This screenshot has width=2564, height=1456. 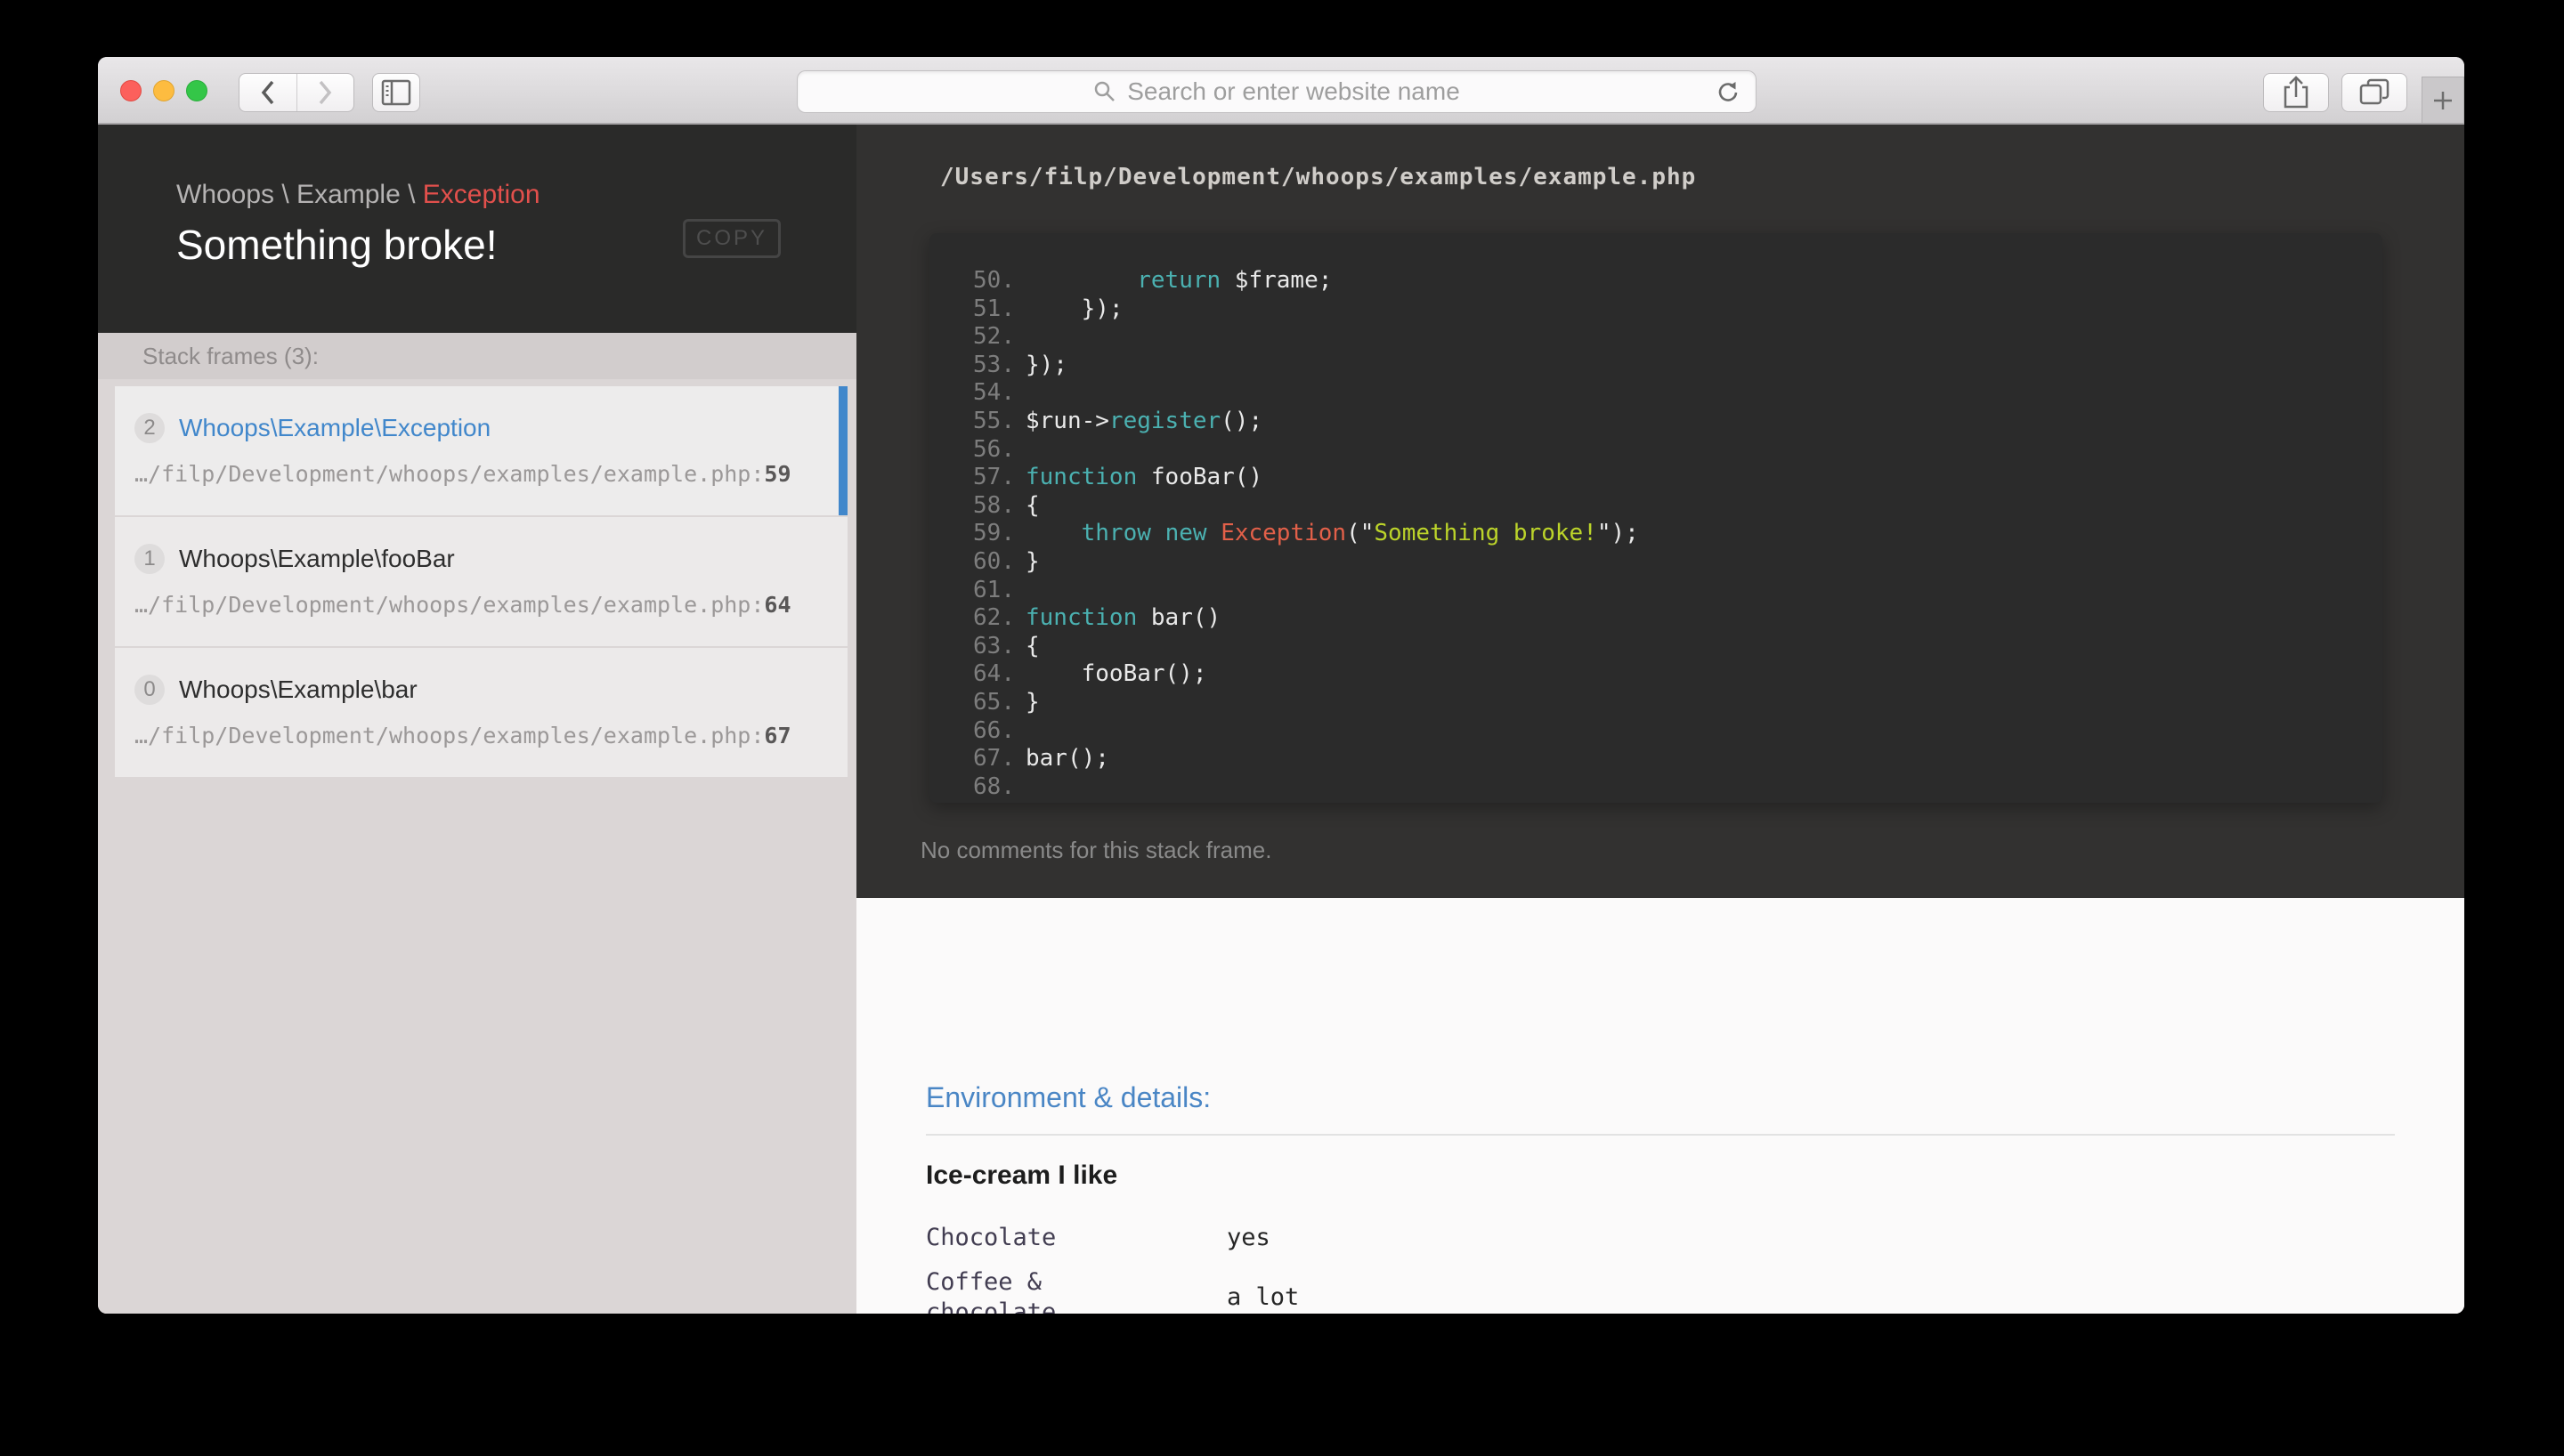 What do you see at coordinates (1655, 478) in the screenshot?
I see `code-line: 57. function fooBar()` at bounding box center [1655, 478].